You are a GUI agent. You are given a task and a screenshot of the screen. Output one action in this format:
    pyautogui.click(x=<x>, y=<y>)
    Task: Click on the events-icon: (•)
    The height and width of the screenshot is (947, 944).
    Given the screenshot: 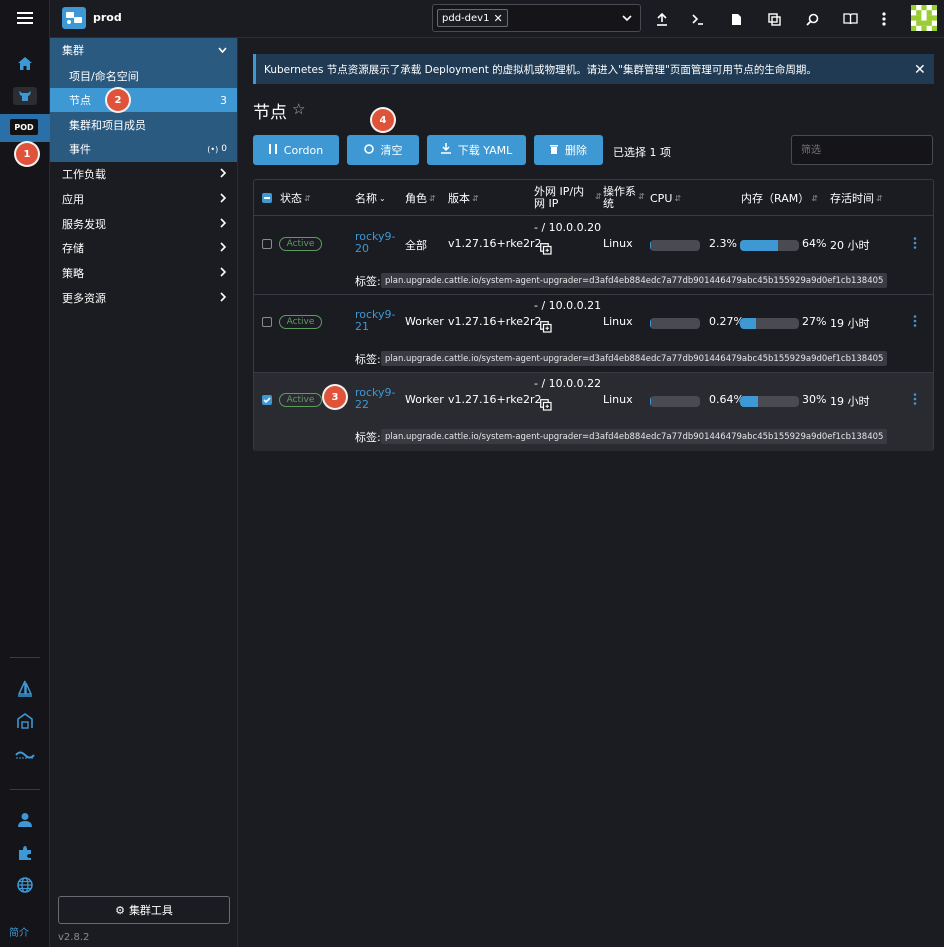 What is the action you would take?
    pyautogui.click(x=213, y=149)
    